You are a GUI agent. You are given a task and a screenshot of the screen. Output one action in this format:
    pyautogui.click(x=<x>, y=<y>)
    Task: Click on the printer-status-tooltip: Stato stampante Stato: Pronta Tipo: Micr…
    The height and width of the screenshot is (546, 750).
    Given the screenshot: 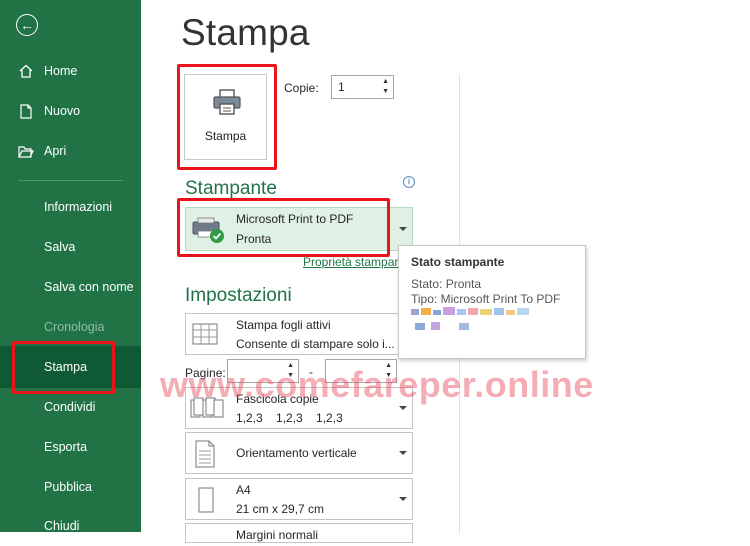 What is the action you would take?
    pyautogui.click(x=492, y=302)
    